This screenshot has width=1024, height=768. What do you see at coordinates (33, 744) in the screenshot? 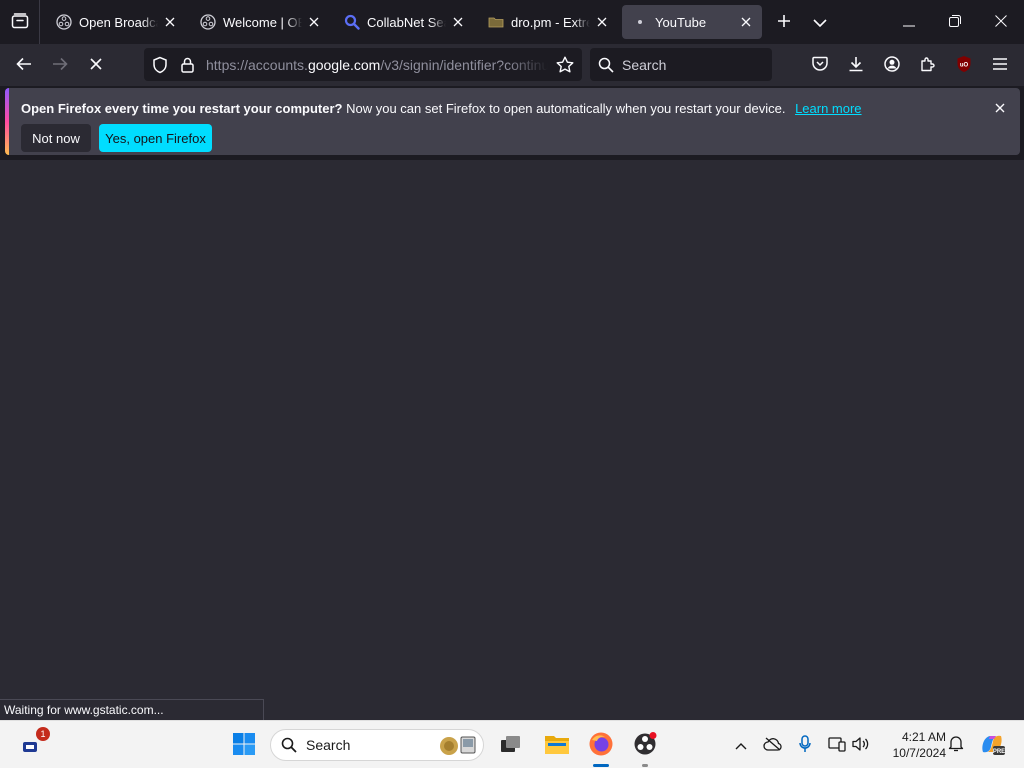
I see `widgets-button: 1` at bounding box center [33, 744].